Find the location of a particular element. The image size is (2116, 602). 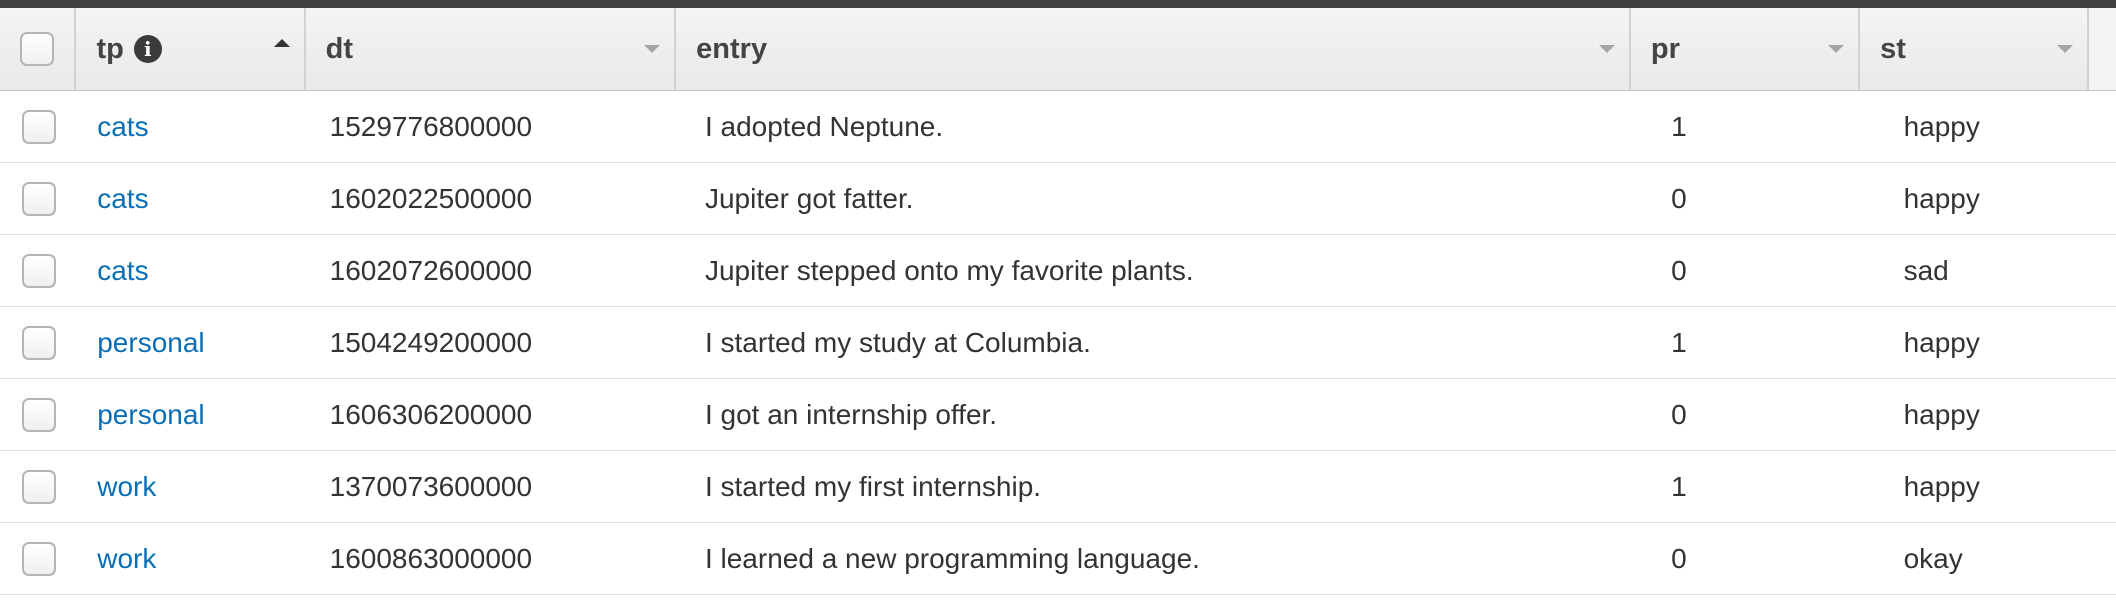

column-header-pr: pr is located at coordinates (1746, 49).